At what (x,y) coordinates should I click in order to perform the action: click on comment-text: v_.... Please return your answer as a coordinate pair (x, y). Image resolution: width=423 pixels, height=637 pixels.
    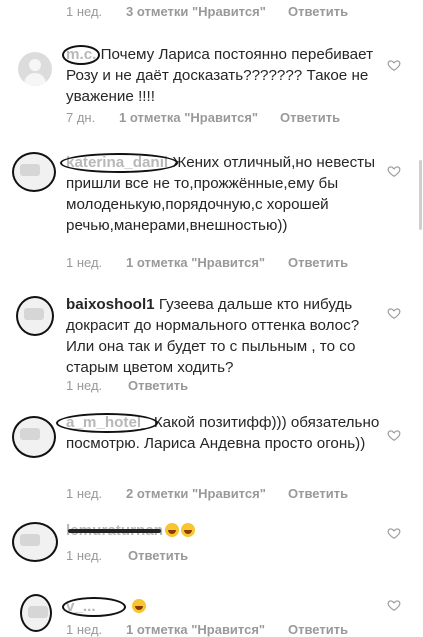
    Looking at the image, I should click on (221, 606).